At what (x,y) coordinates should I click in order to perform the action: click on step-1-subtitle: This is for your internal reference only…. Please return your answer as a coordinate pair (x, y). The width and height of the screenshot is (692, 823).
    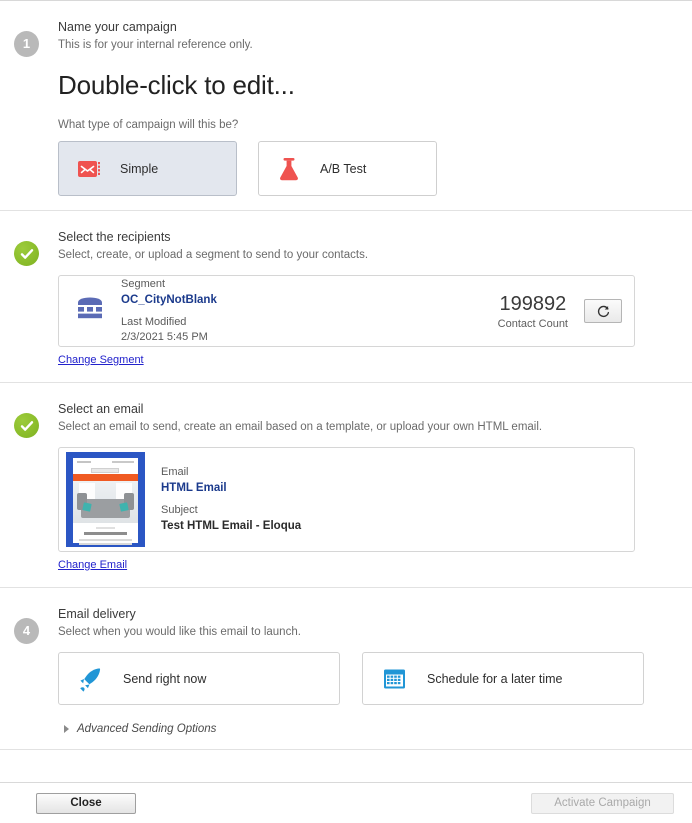
    Looking at the image, I should click on (155, 45).